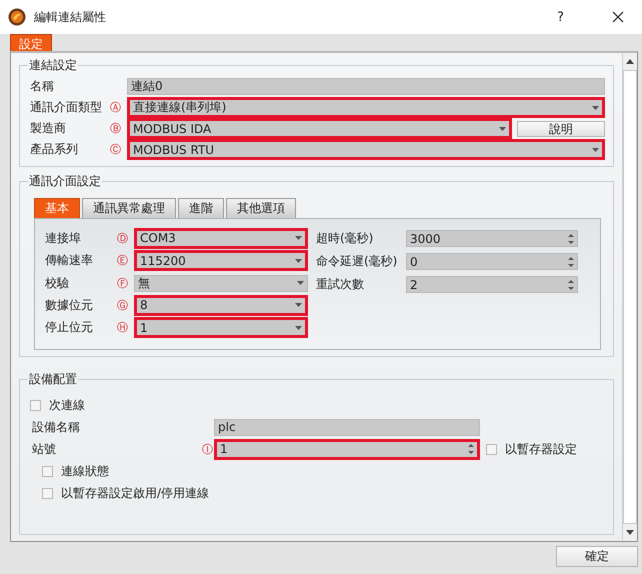  Describe the element at coordinates (42, 86) in the screenshot. I see `field-label: 名稱` at that location.